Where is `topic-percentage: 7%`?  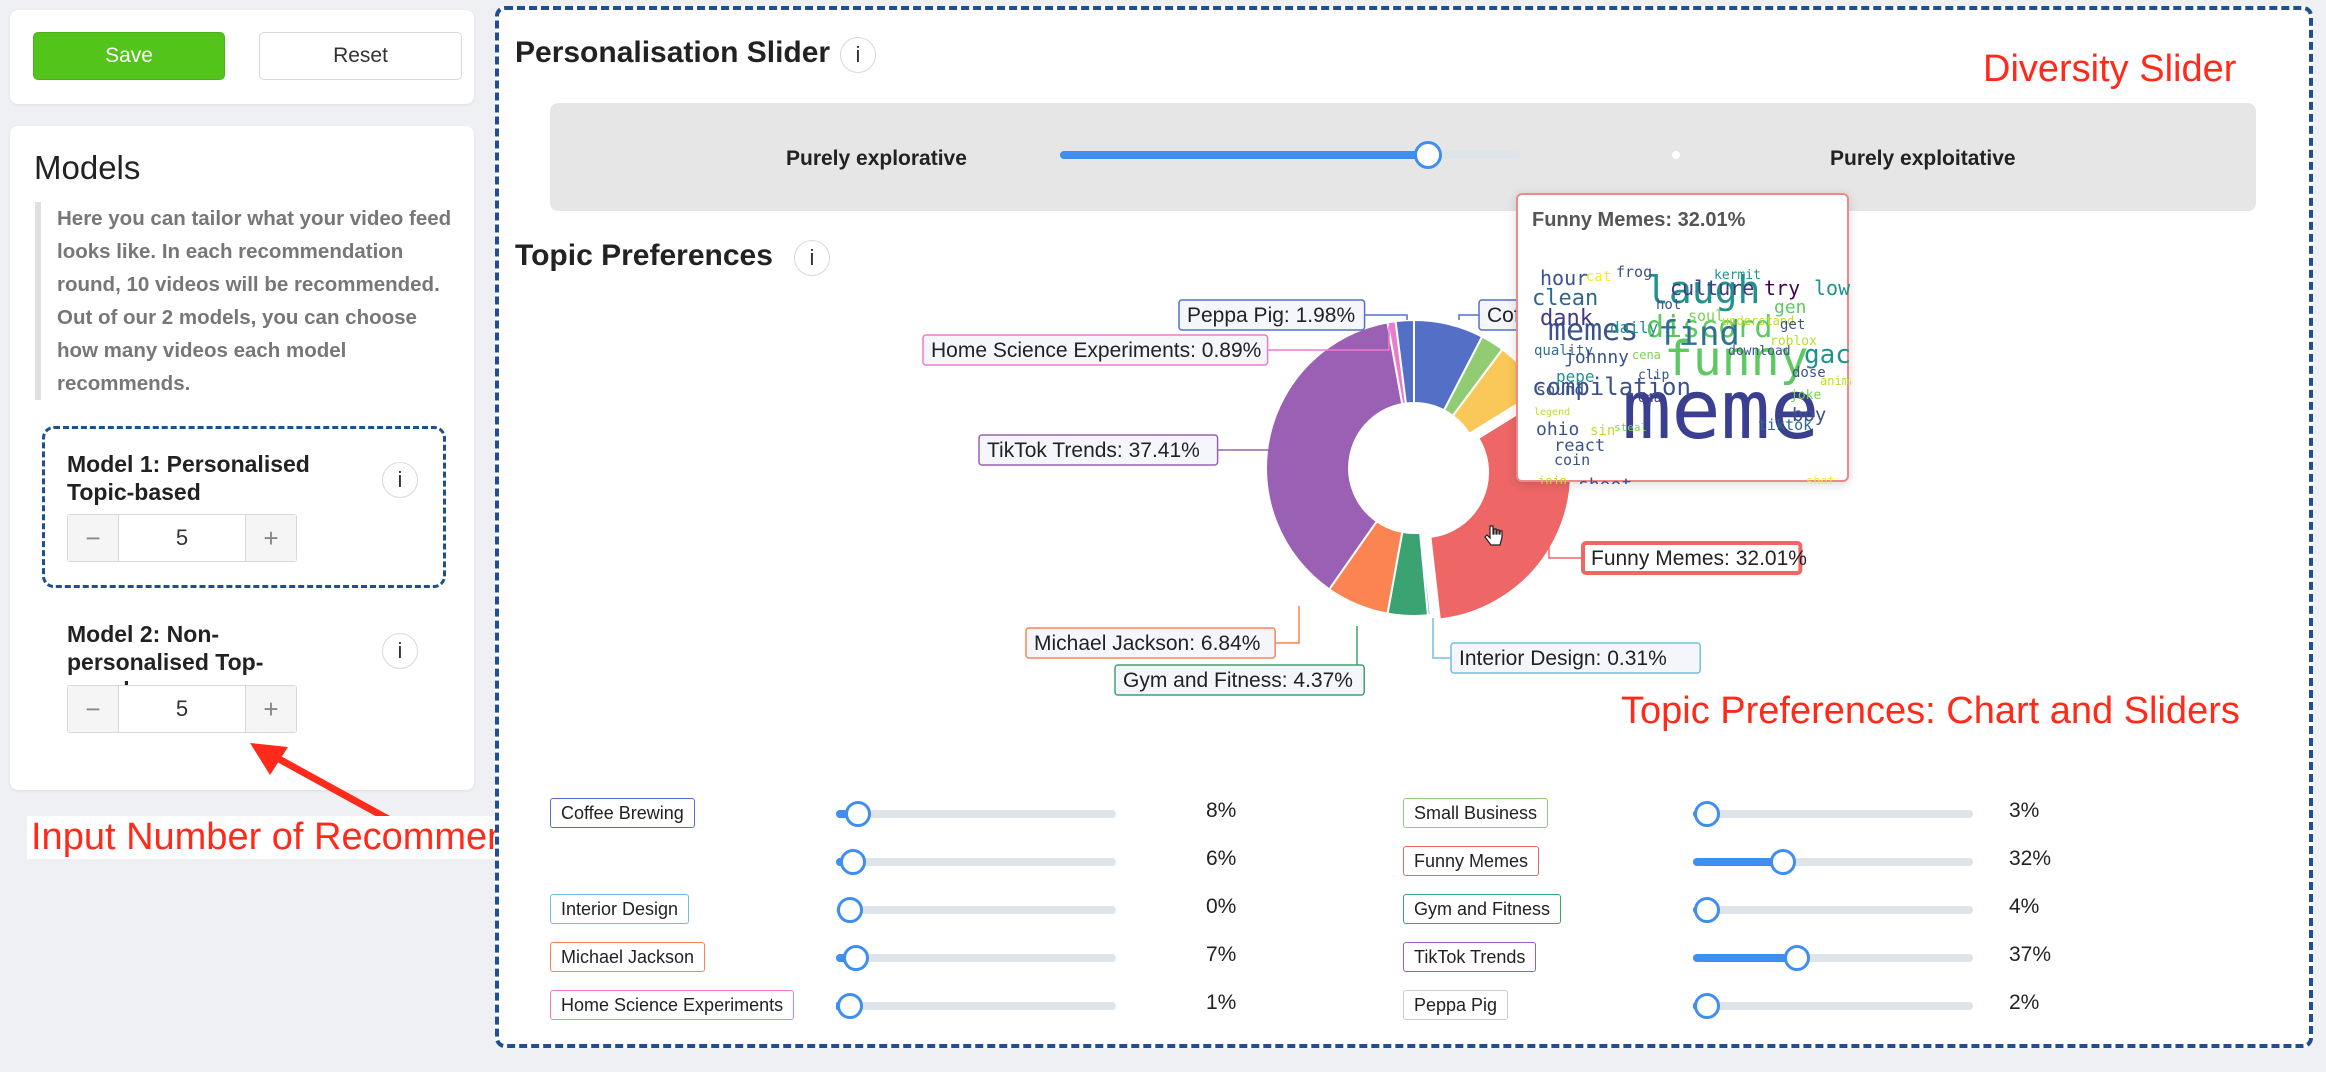
topic-percentage: 7% is located at coordinates (1221, 954).